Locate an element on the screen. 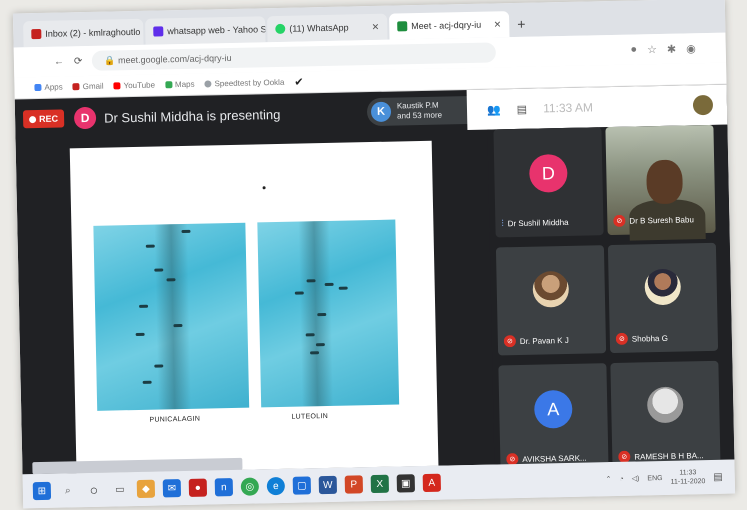  whatsapp-icon is located at coordinates (280, 29).